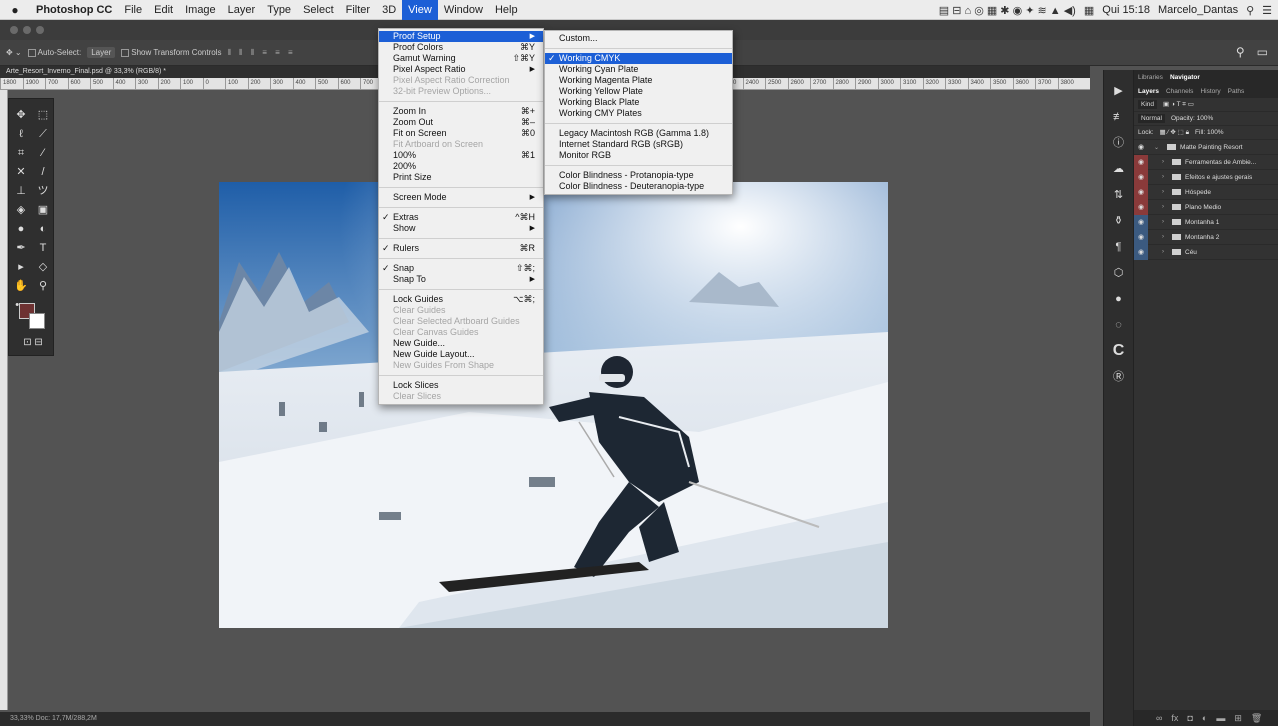 The image size is (1278, 726). What do you see at coordinates (1250, 10) in the screenshot?
I see `spotlight-icon: ⚲` at bounding box center [1250, 10].